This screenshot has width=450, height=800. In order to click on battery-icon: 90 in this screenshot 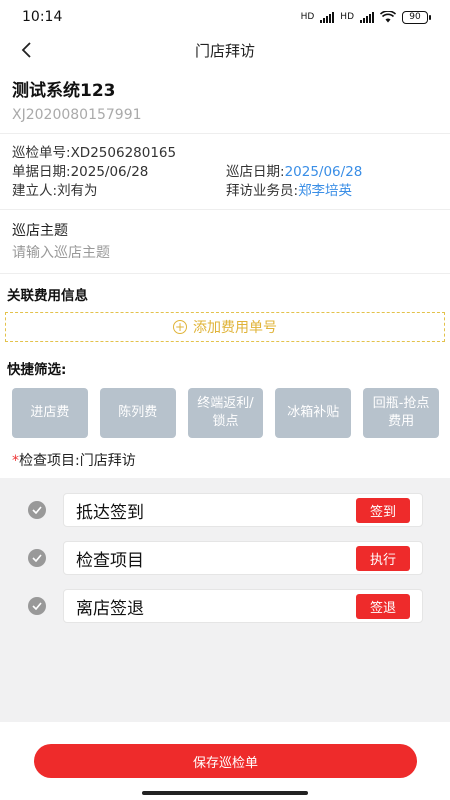, I will do `click(416, 17)`.